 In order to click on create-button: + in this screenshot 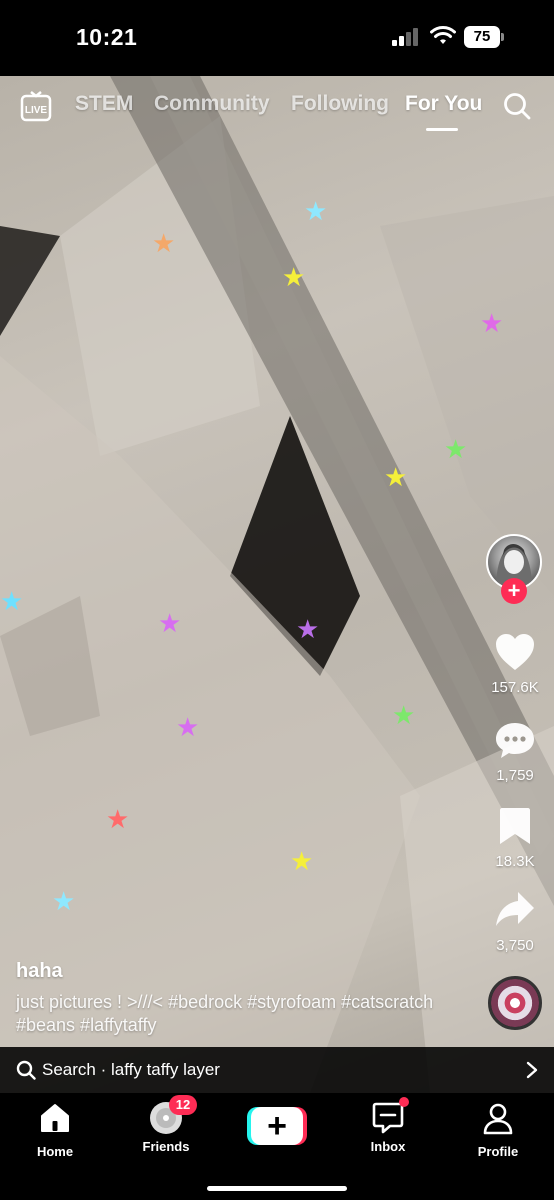, I will do `click(277, 1126)`.